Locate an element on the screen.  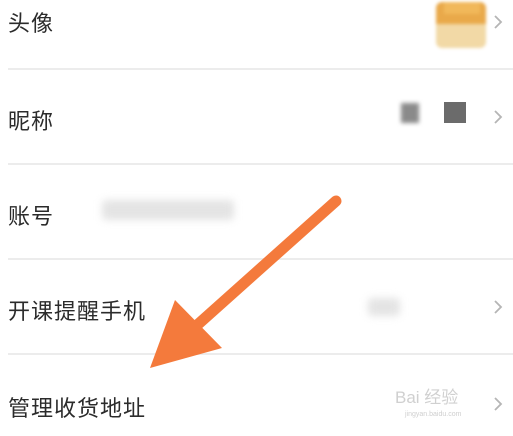
avatar is located at coordinates (461, 25).